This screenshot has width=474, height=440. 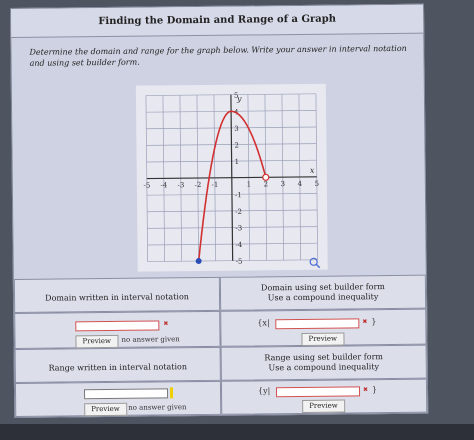 What do you see at coordinates (283, 184) in the screenshot?
I see `x-tick-label: 3` at bounding box center [283, 184].